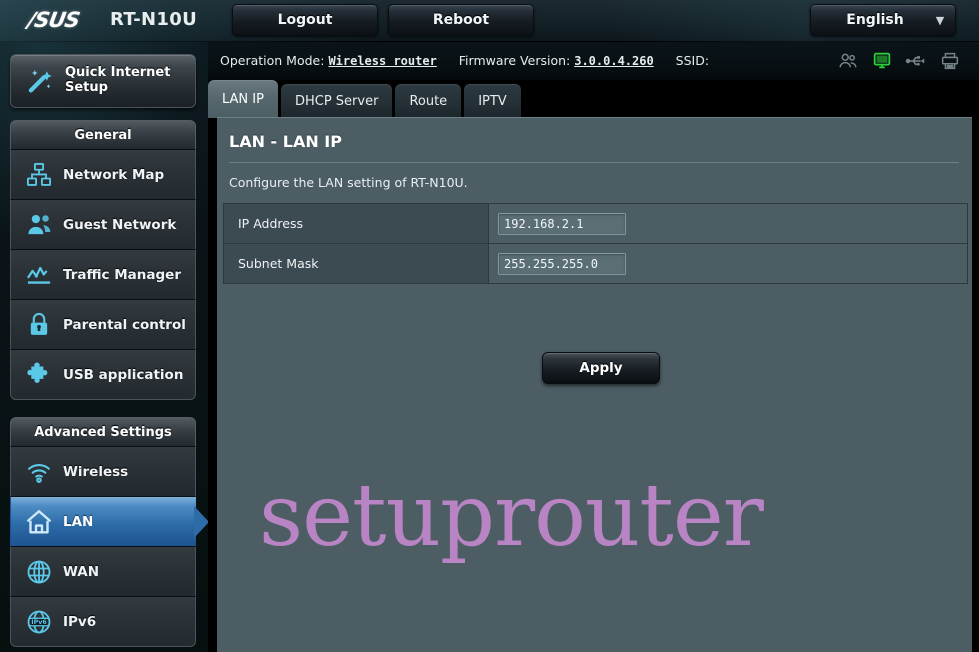 This screenshot has width=979, height=652. What do you see at coordinates (103, 432) in the screenshot?
I see `sidebar-section-advanced-settings: Advanced Settings` at bounding box center [103, 432].